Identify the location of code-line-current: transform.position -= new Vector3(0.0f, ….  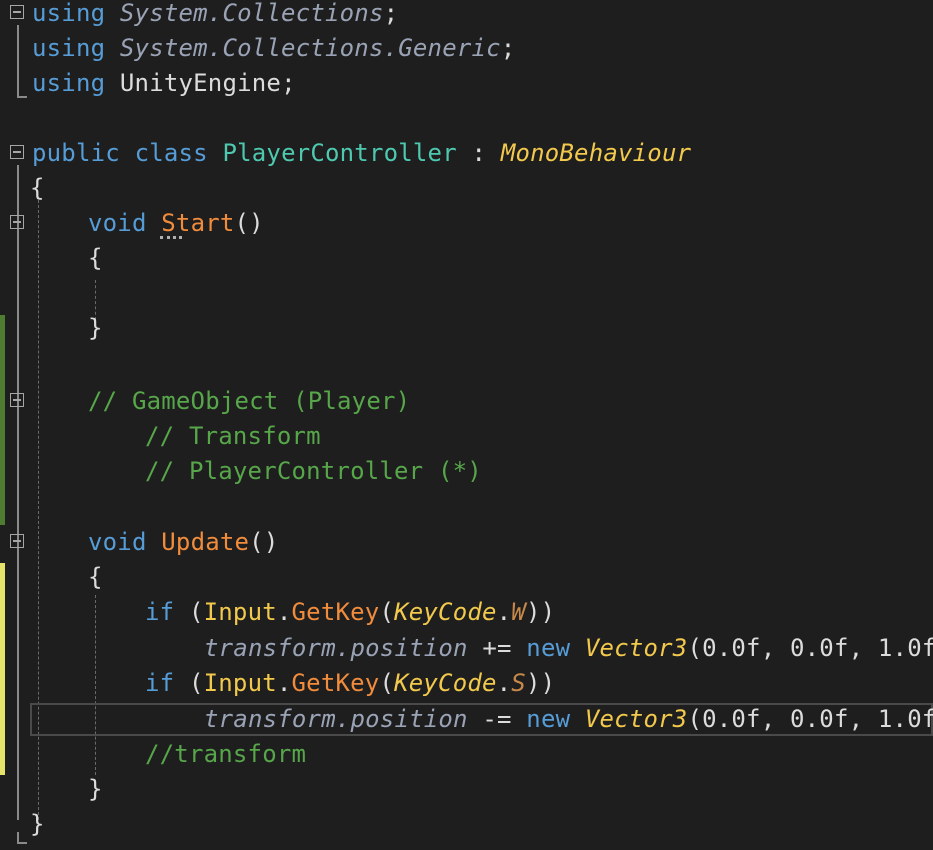
(466, 719).